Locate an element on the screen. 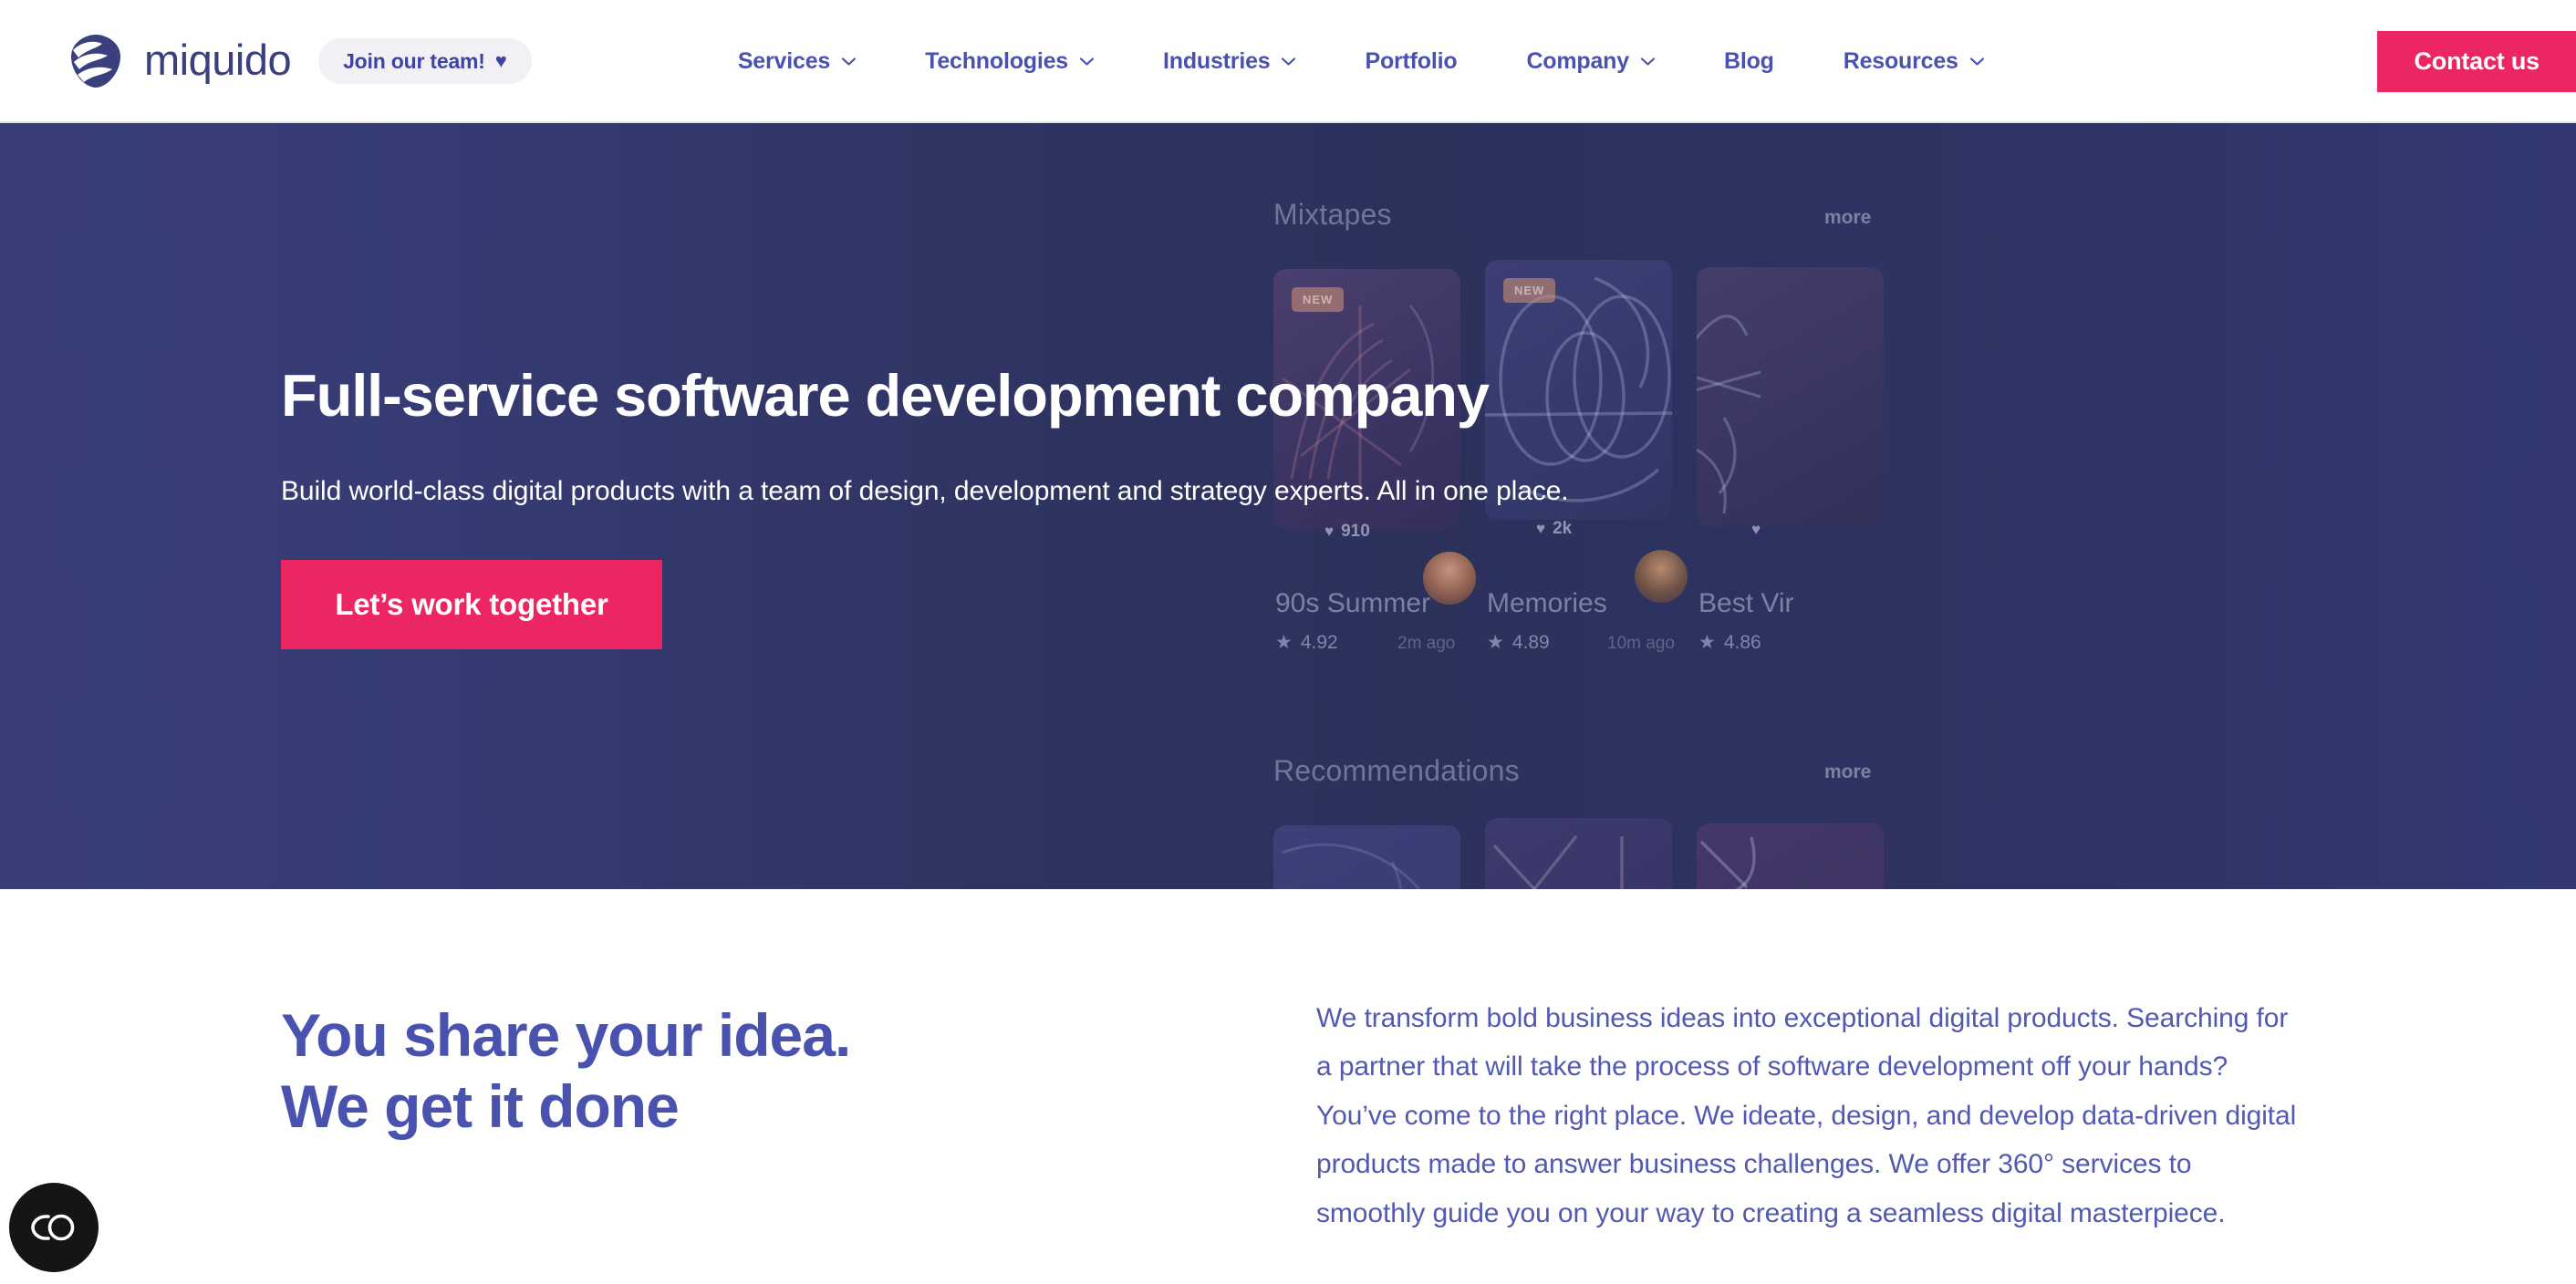 The height and width of the screenshot is (1284, 2576). miquido-logo-icon is located at coordinates (96, 61).